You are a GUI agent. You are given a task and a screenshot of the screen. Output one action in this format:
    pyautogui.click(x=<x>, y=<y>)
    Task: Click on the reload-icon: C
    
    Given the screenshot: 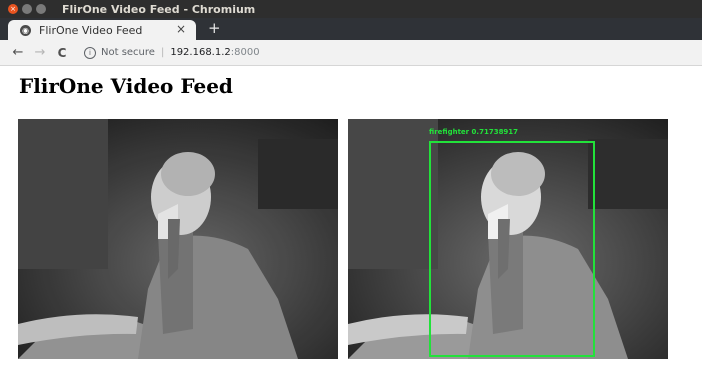 What is the action you would take?
    pyautogui.click(x=62, y=53)
    